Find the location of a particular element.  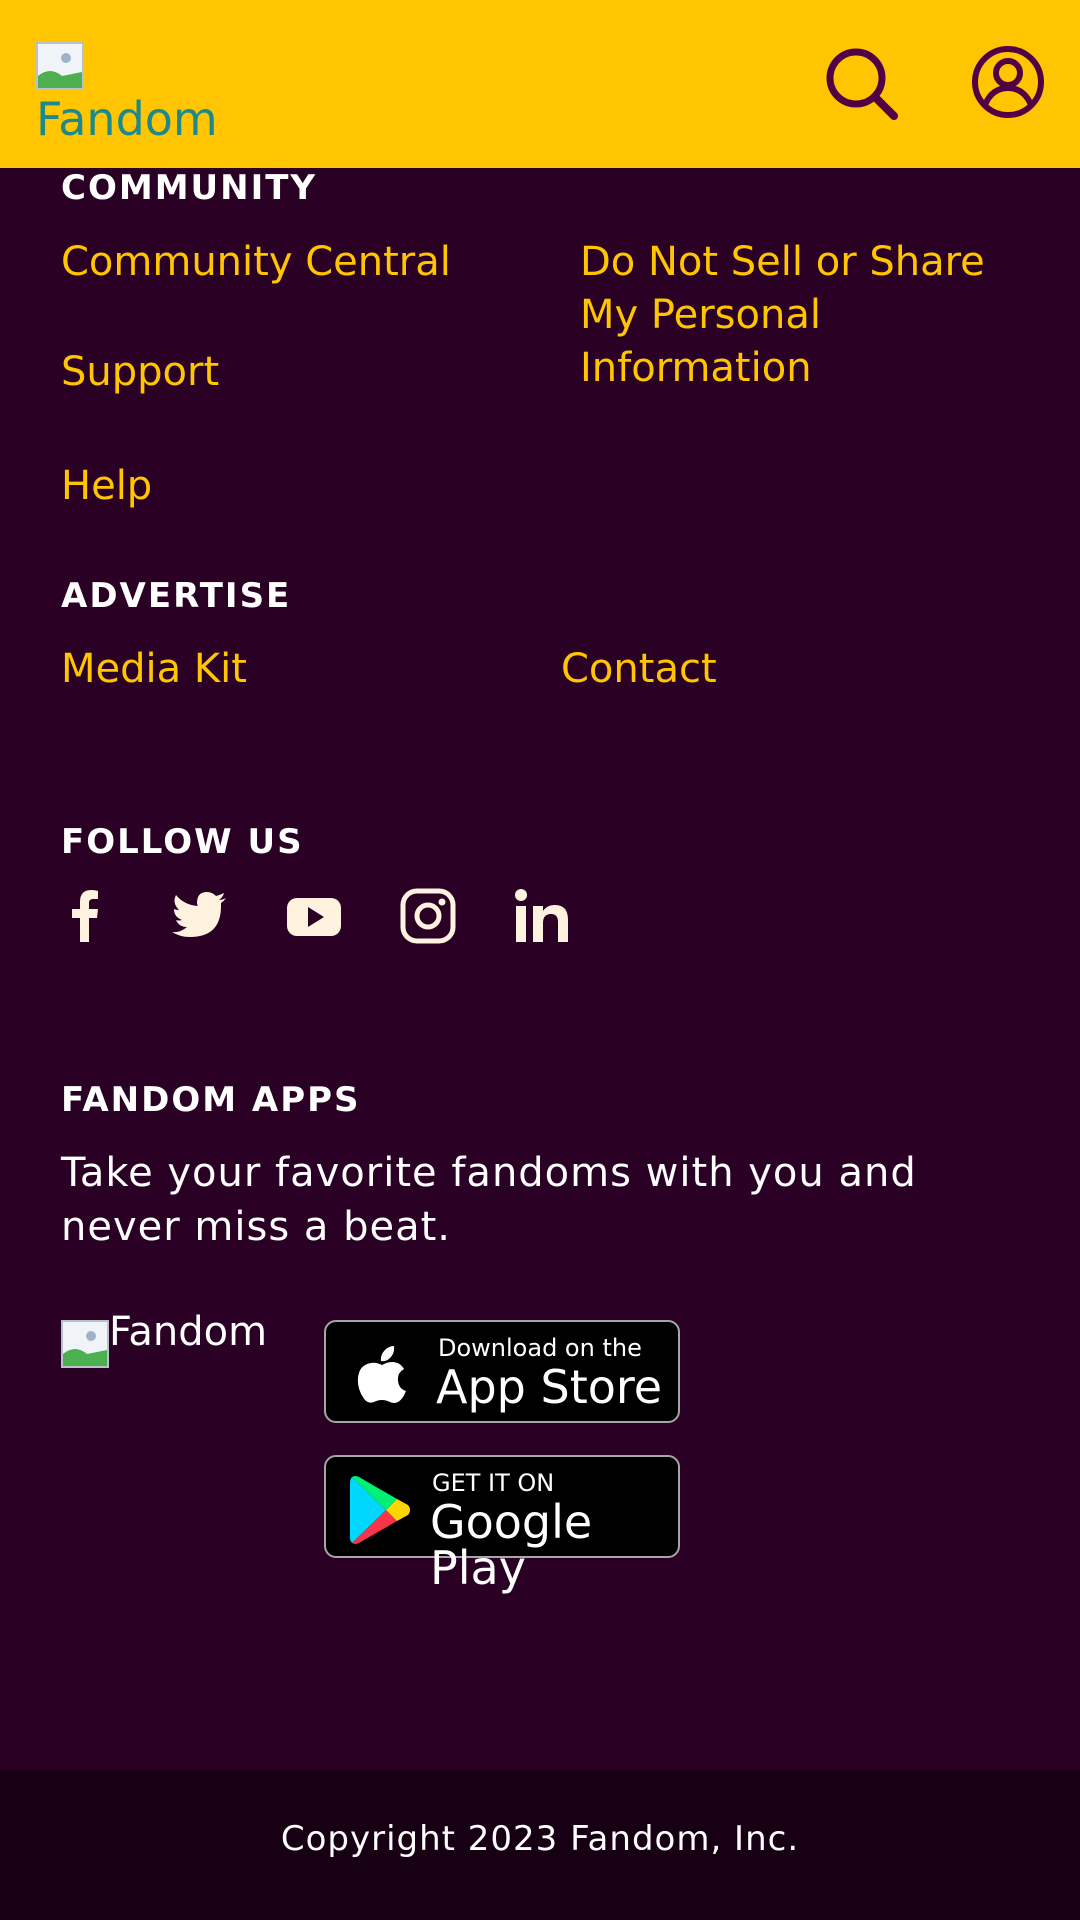

google-play-badge: GET IT ON Google Play is located at coordinates (502, 1523).